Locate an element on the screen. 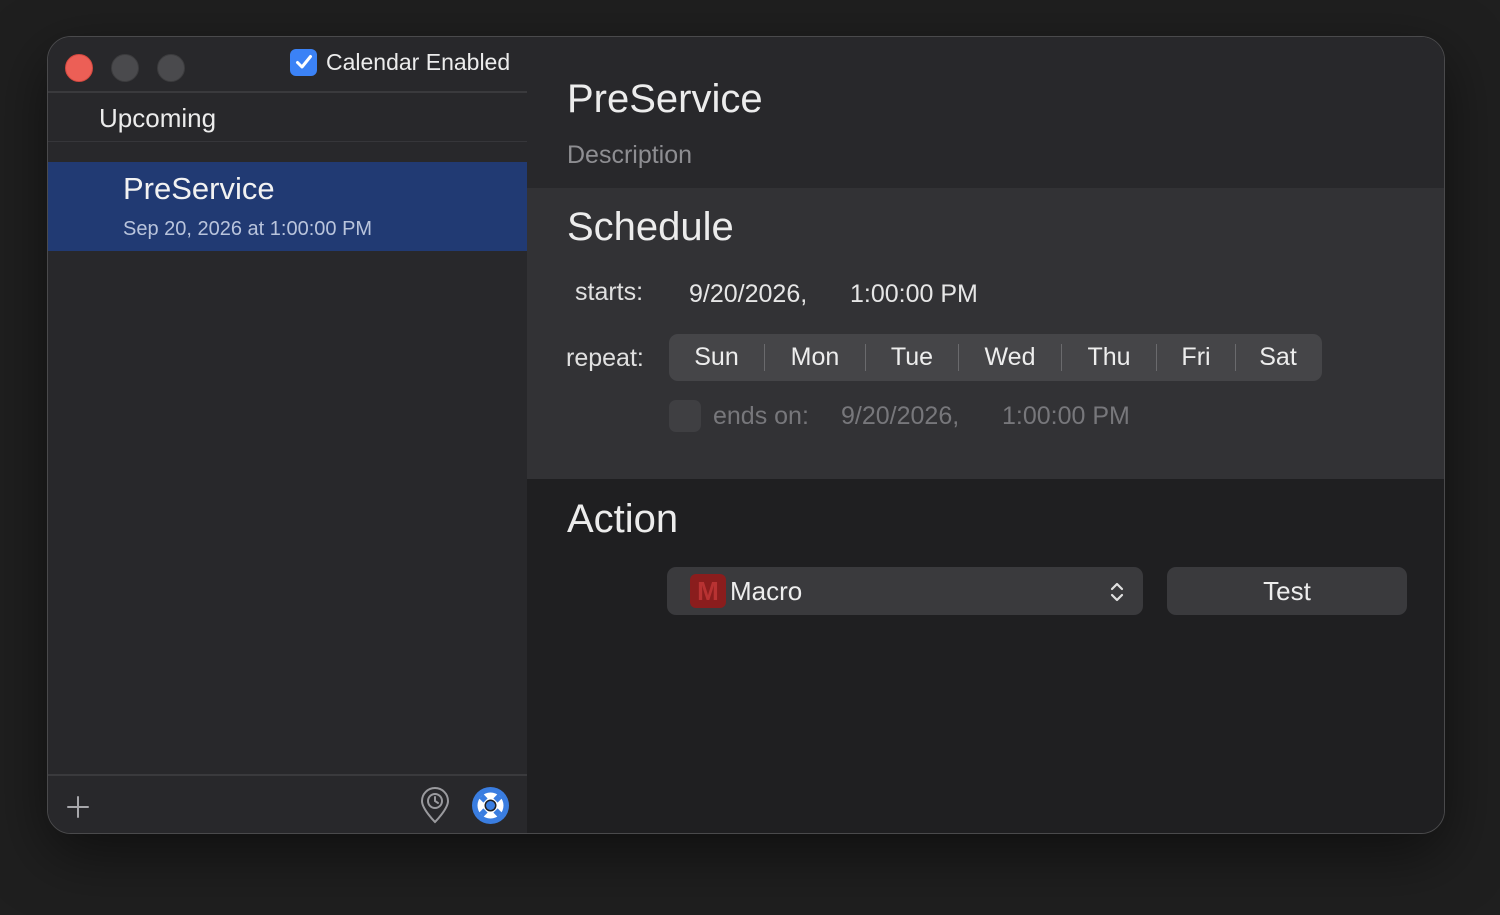  ends-on-label: ends on: is located at coordinates (761, 416).